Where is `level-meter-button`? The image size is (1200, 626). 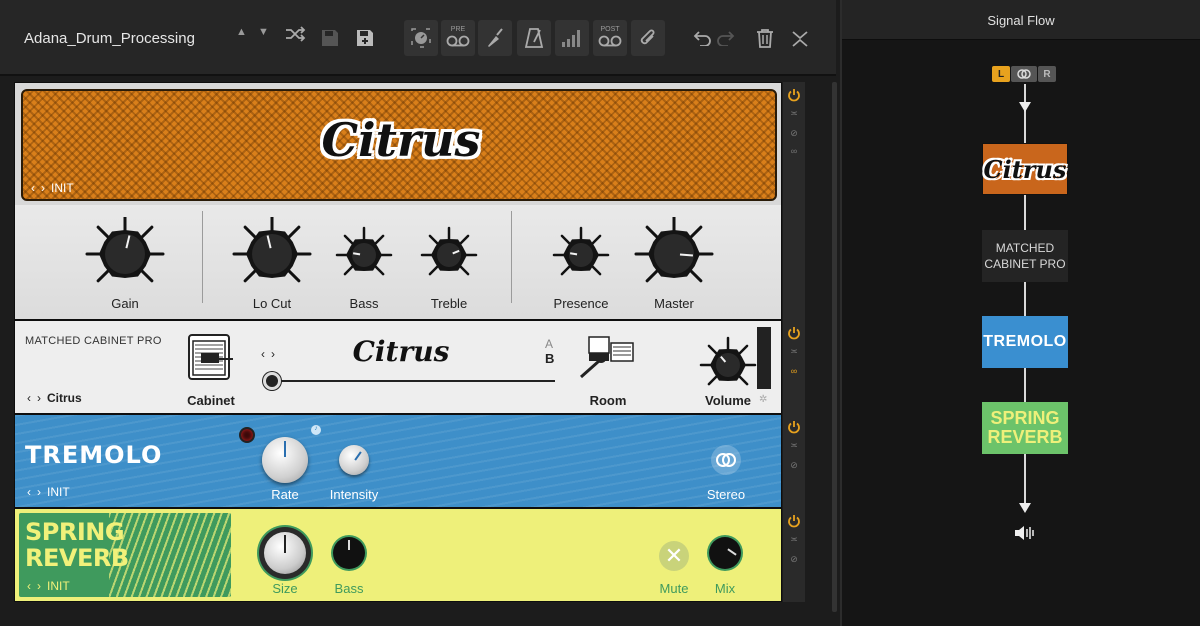 level-meter-button is located at coordinates (572, 38).